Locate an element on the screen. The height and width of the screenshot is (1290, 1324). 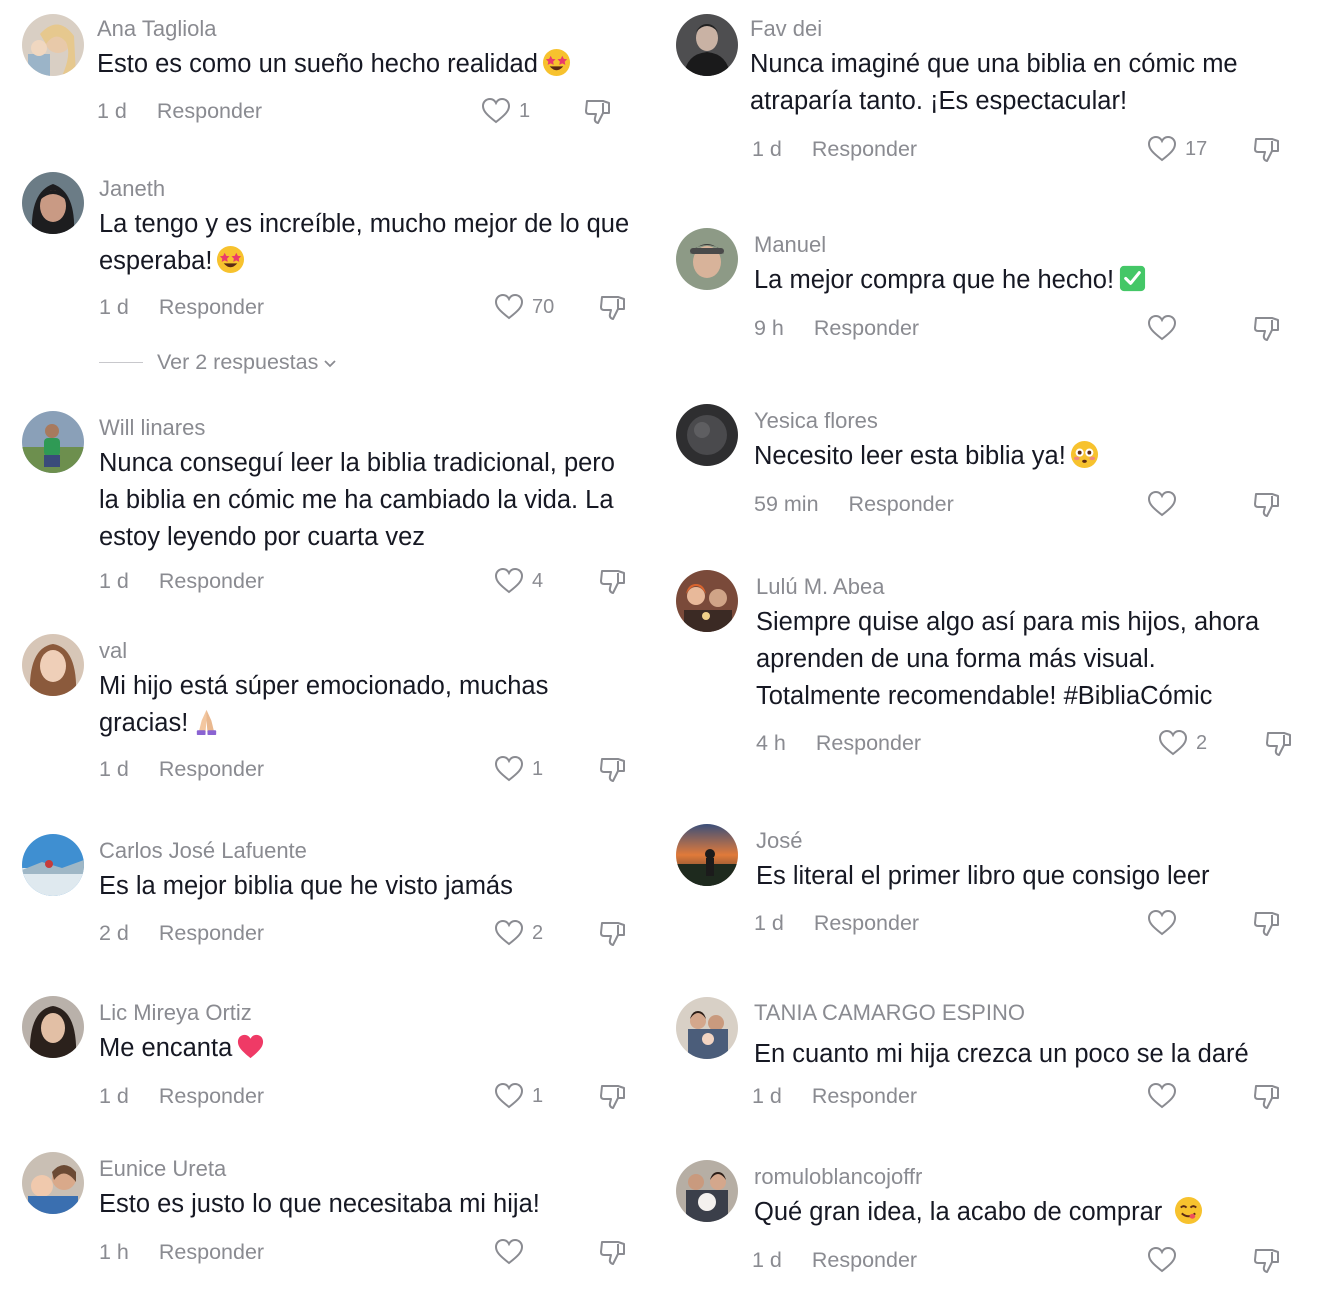
username: Ana Tagliola is located at coordinates (362, 29).